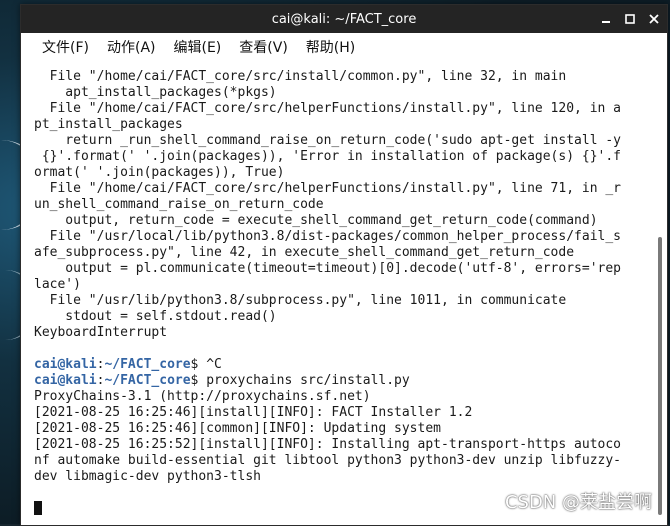 The height and width of the screenshot is (526, 670). I want to click on menu-bar: 文件(F) 动作(A) 编辑(E) 查看(V) 帮助(H), so click(344, 47).